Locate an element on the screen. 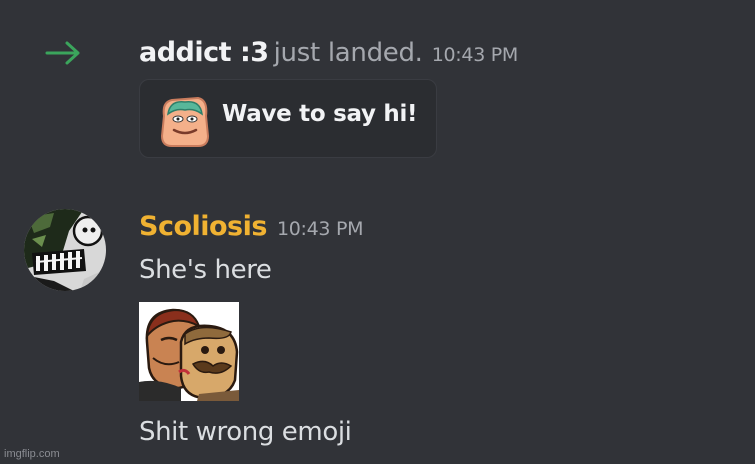 The height and width of the screenshot is (464, 755). message-text: Shit wrong emoji is located at coordinates (245, 432).